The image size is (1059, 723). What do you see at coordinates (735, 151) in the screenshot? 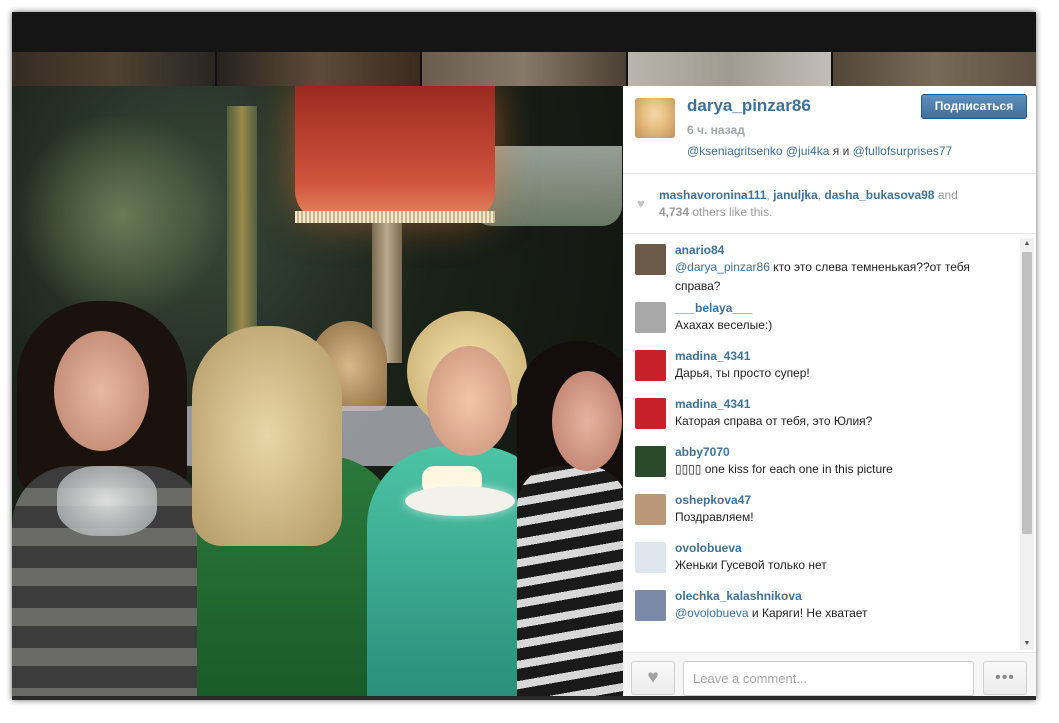
I see `mention-link: @kseniagritsenko` at bounding box center [735, 151].